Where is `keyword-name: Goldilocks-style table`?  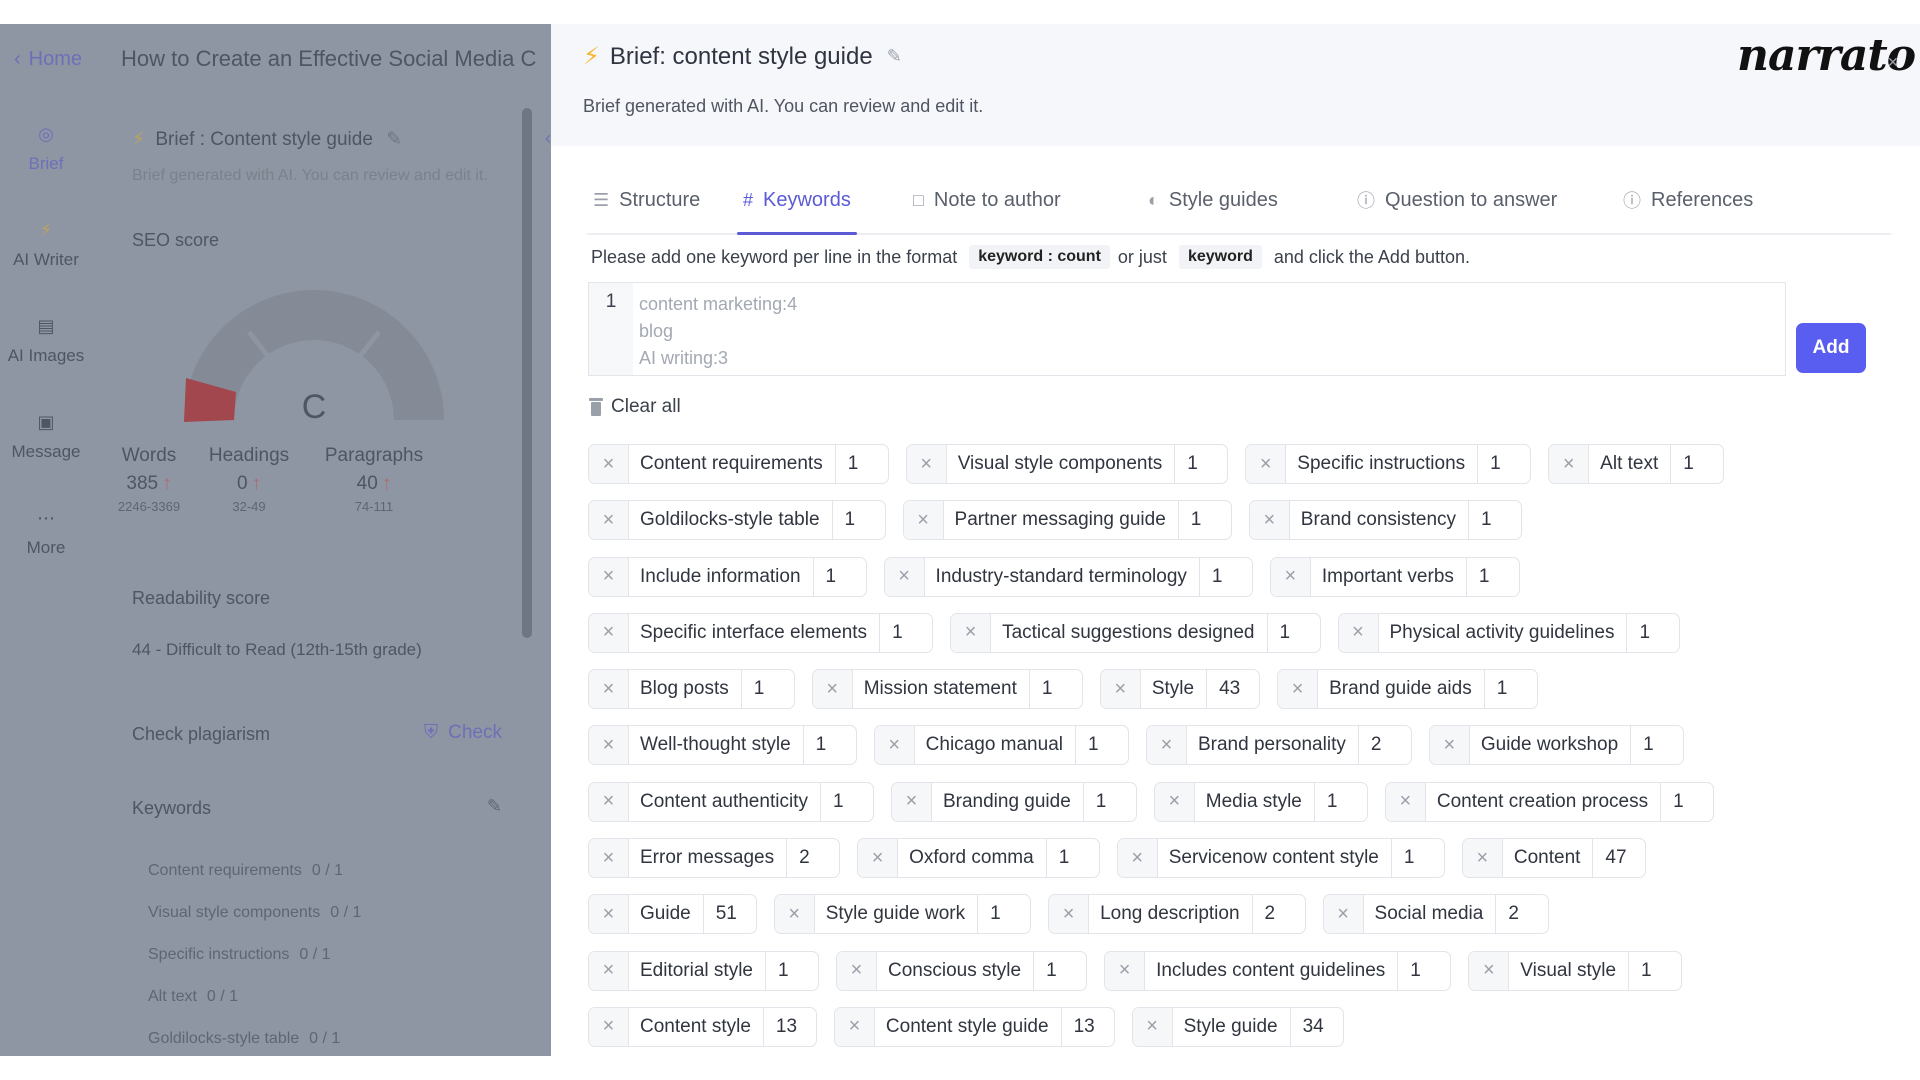 keyword-name: Goldilocks-style table is located at coordinates (731, 520).